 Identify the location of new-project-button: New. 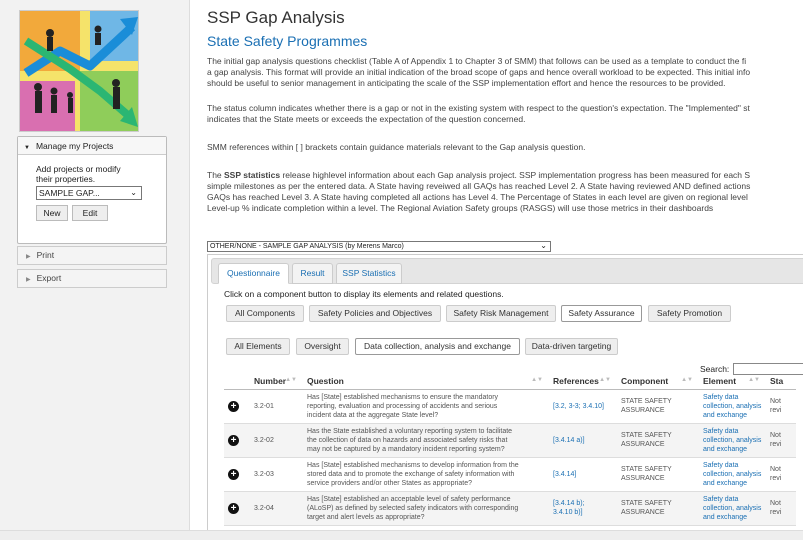
(52, 213).